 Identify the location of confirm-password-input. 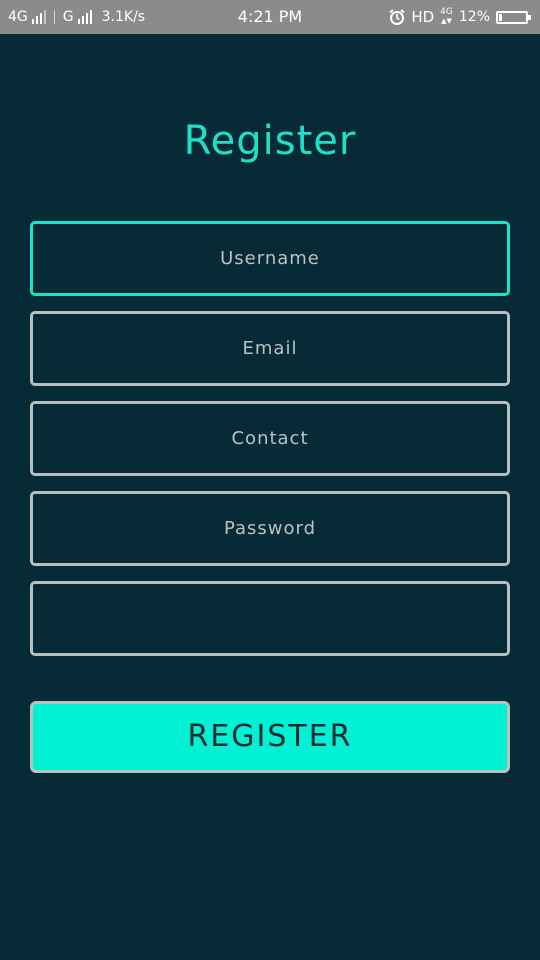
(270, 618).